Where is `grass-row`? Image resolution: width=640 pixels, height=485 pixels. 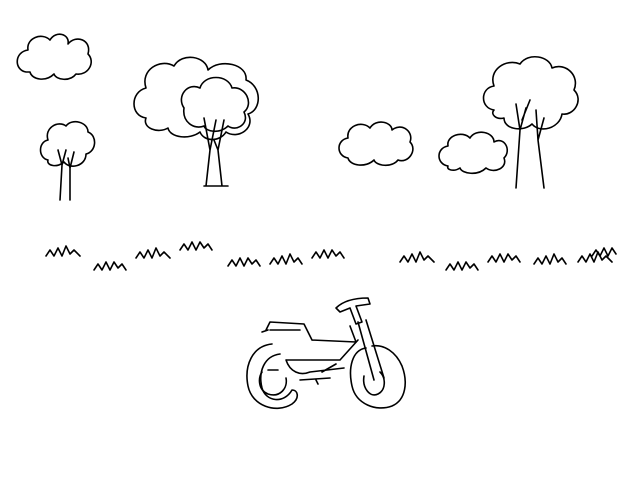
grass-row is located at coordinates (331, 256).